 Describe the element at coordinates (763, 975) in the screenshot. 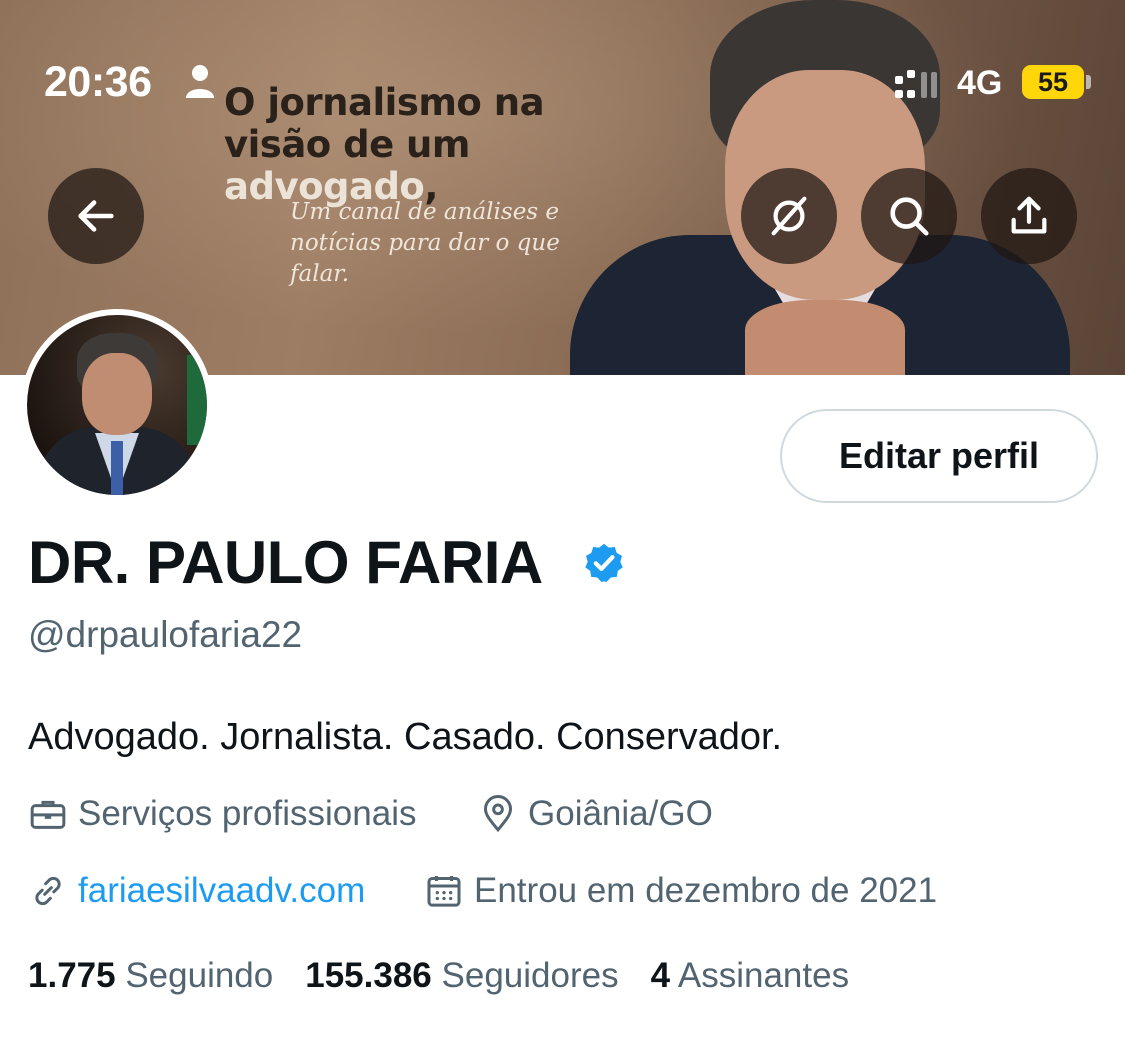

I see `subscribers-label: Assinantes` at that location.